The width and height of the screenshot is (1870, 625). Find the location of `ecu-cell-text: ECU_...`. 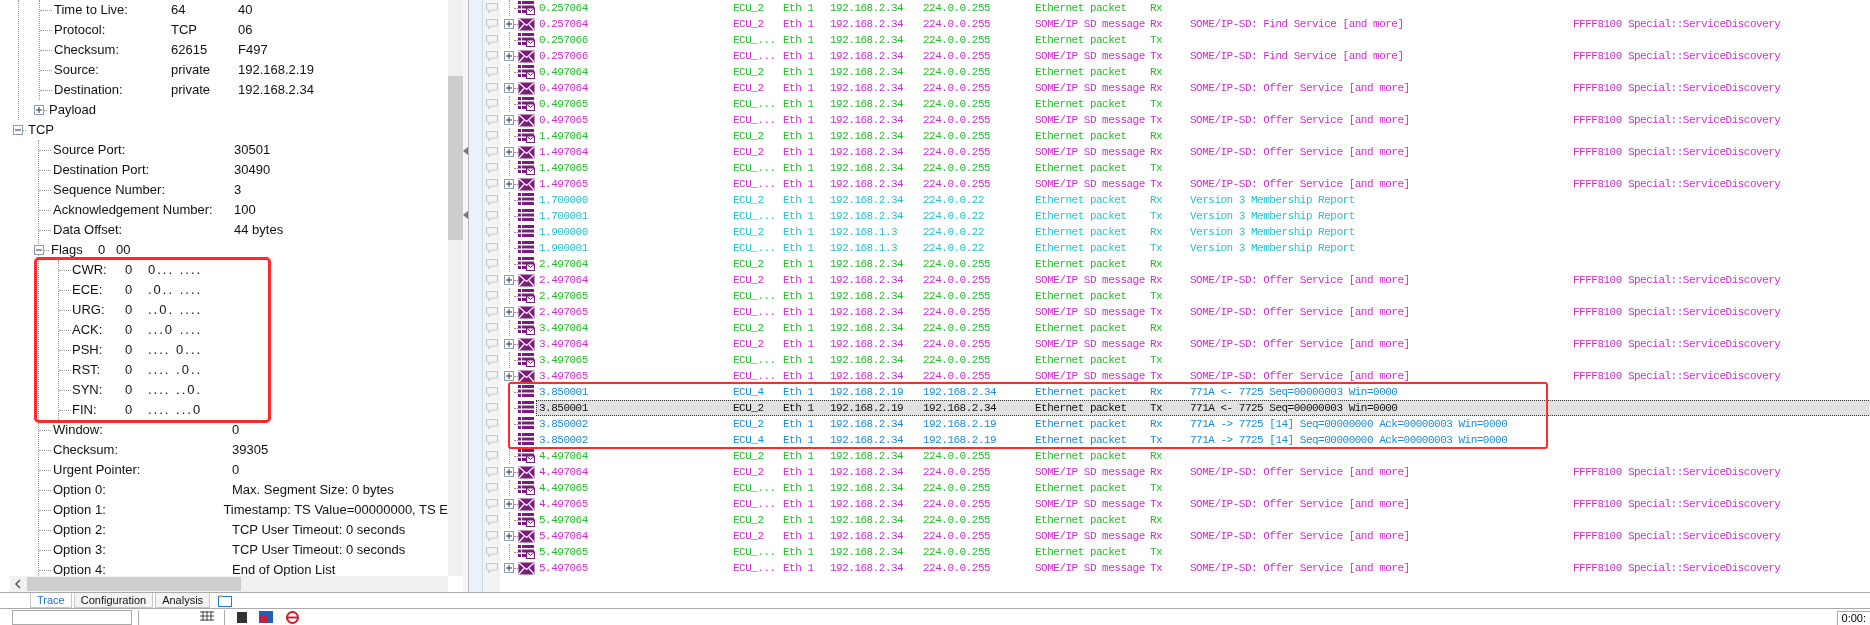

ecu-cell-text: ECU_... is located at coordinates (755, 312).